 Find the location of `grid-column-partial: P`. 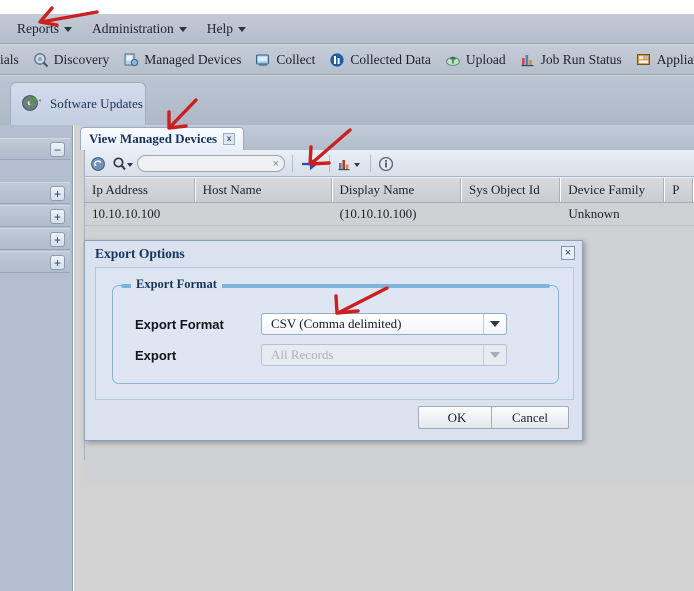

grid-column-partial: P is located at coordinates (679, 190).